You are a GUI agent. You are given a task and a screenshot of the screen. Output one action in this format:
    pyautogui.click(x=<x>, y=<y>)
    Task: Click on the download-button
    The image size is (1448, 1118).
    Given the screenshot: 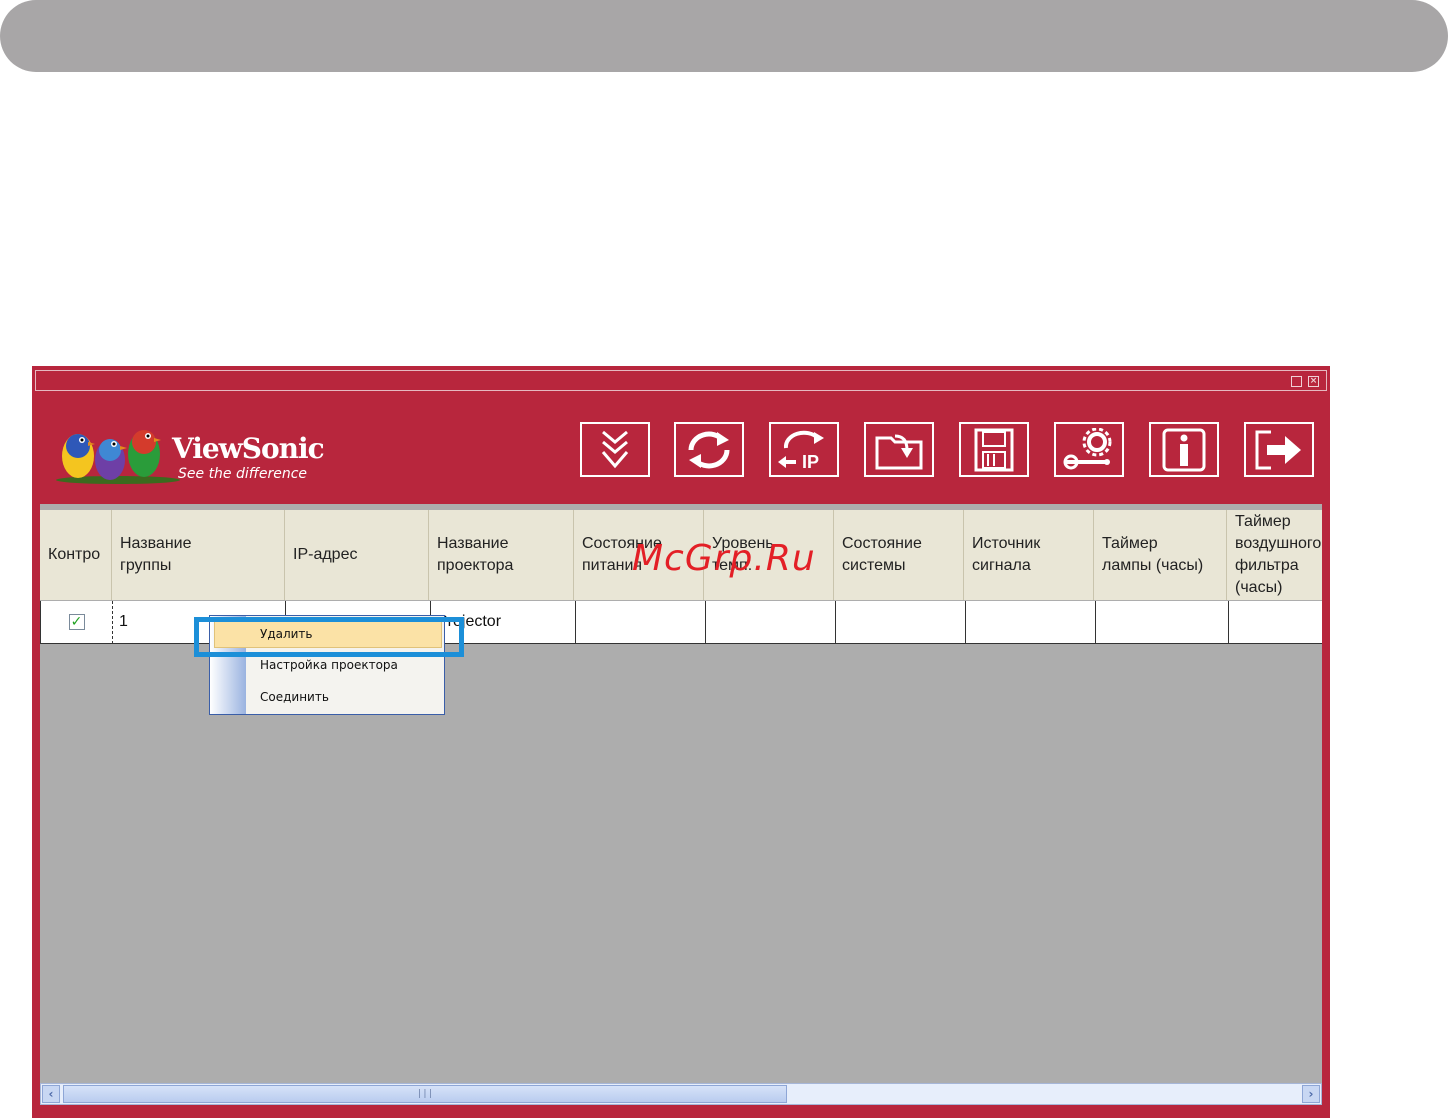 What is the action you would take?
    pyautogui.click(x=615, y=449)
    